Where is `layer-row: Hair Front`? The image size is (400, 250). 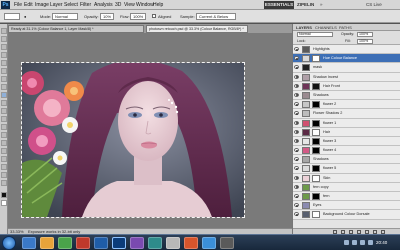 layer-row: Hair Front is located at coordinates (346, 86).